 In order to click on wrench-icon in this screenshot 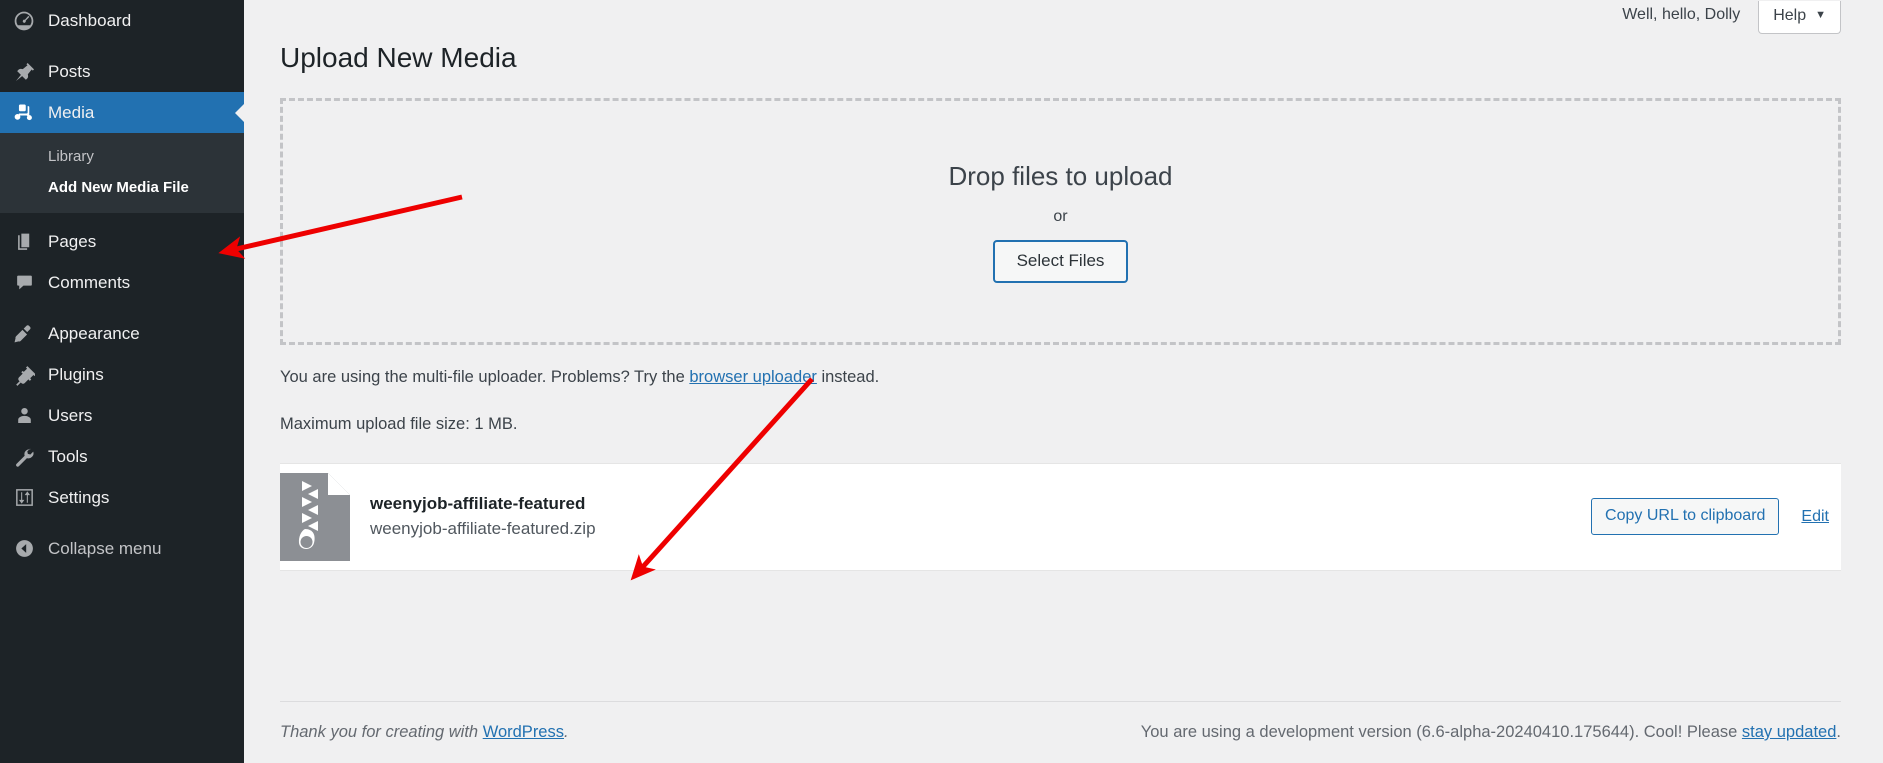, I will do `click(24, 457)`.